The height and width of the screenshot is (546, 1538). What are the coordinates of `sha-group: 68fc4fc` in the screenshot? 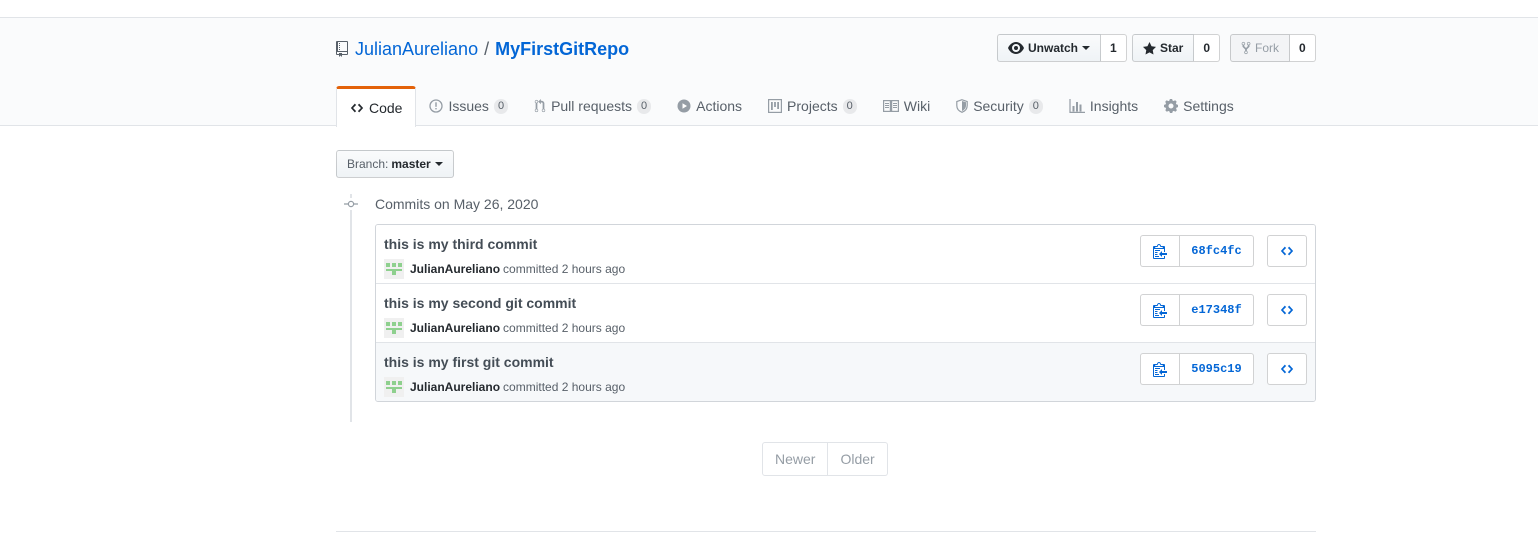 It's located at (1197, 251).